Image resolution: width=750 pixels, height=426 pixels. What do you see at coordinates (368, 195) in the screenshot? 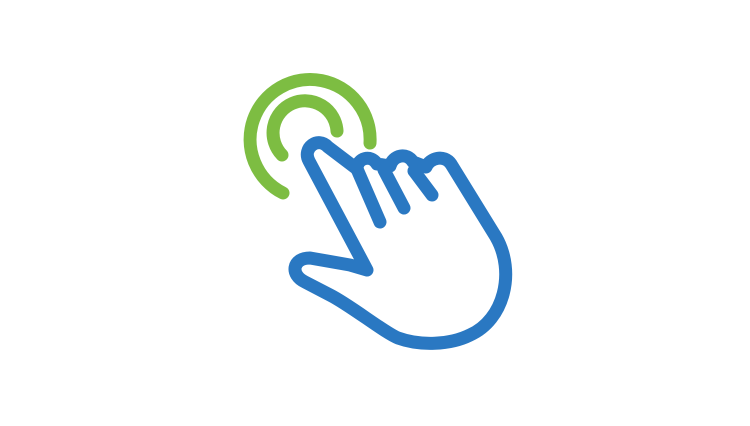
I see `finger-line-middle` at bounding box center [368, 195].